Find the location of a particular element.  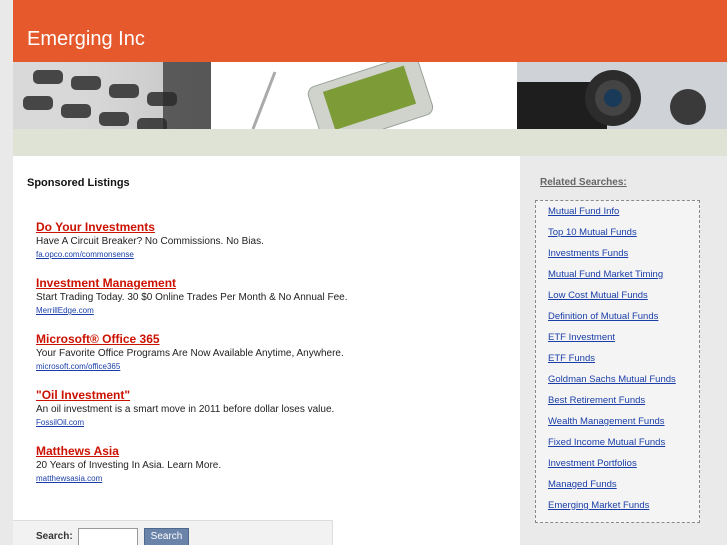

header-band is located at coordinates (370, 142).